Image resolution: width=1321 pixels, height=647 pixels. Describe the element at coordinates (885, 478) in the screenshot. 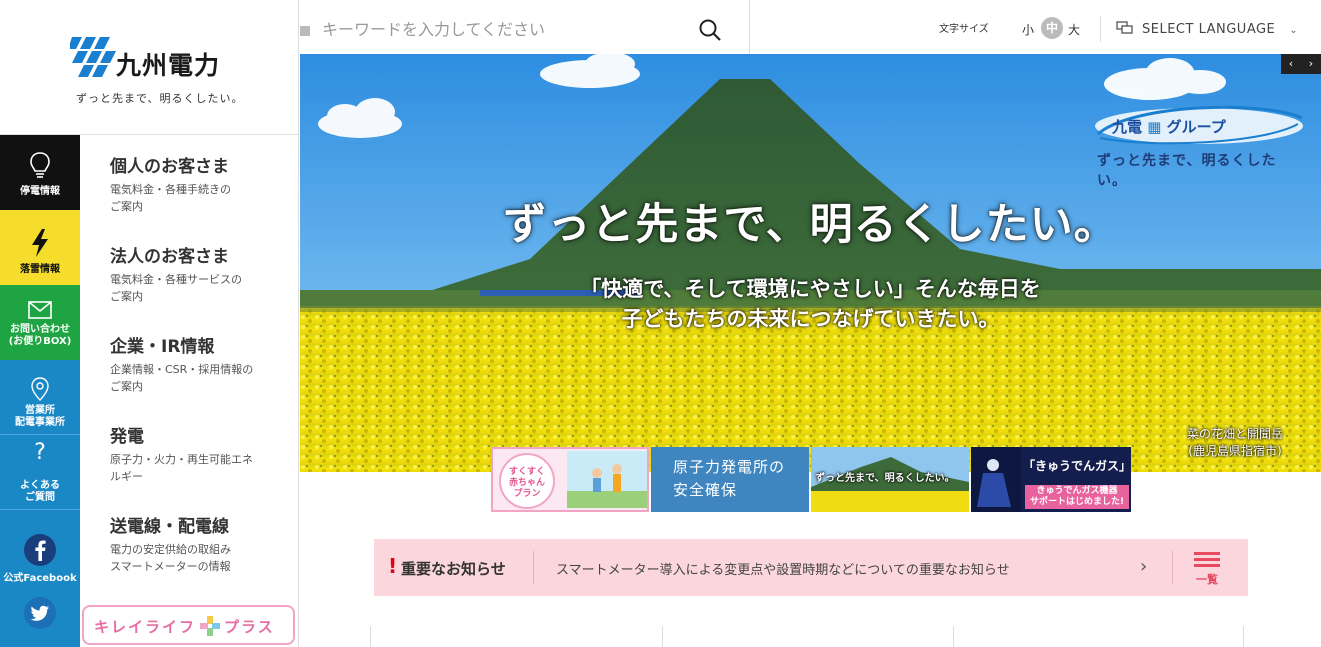

I see `banner-slogan-text: ずっと先まで、明るくしたい。` at that location.